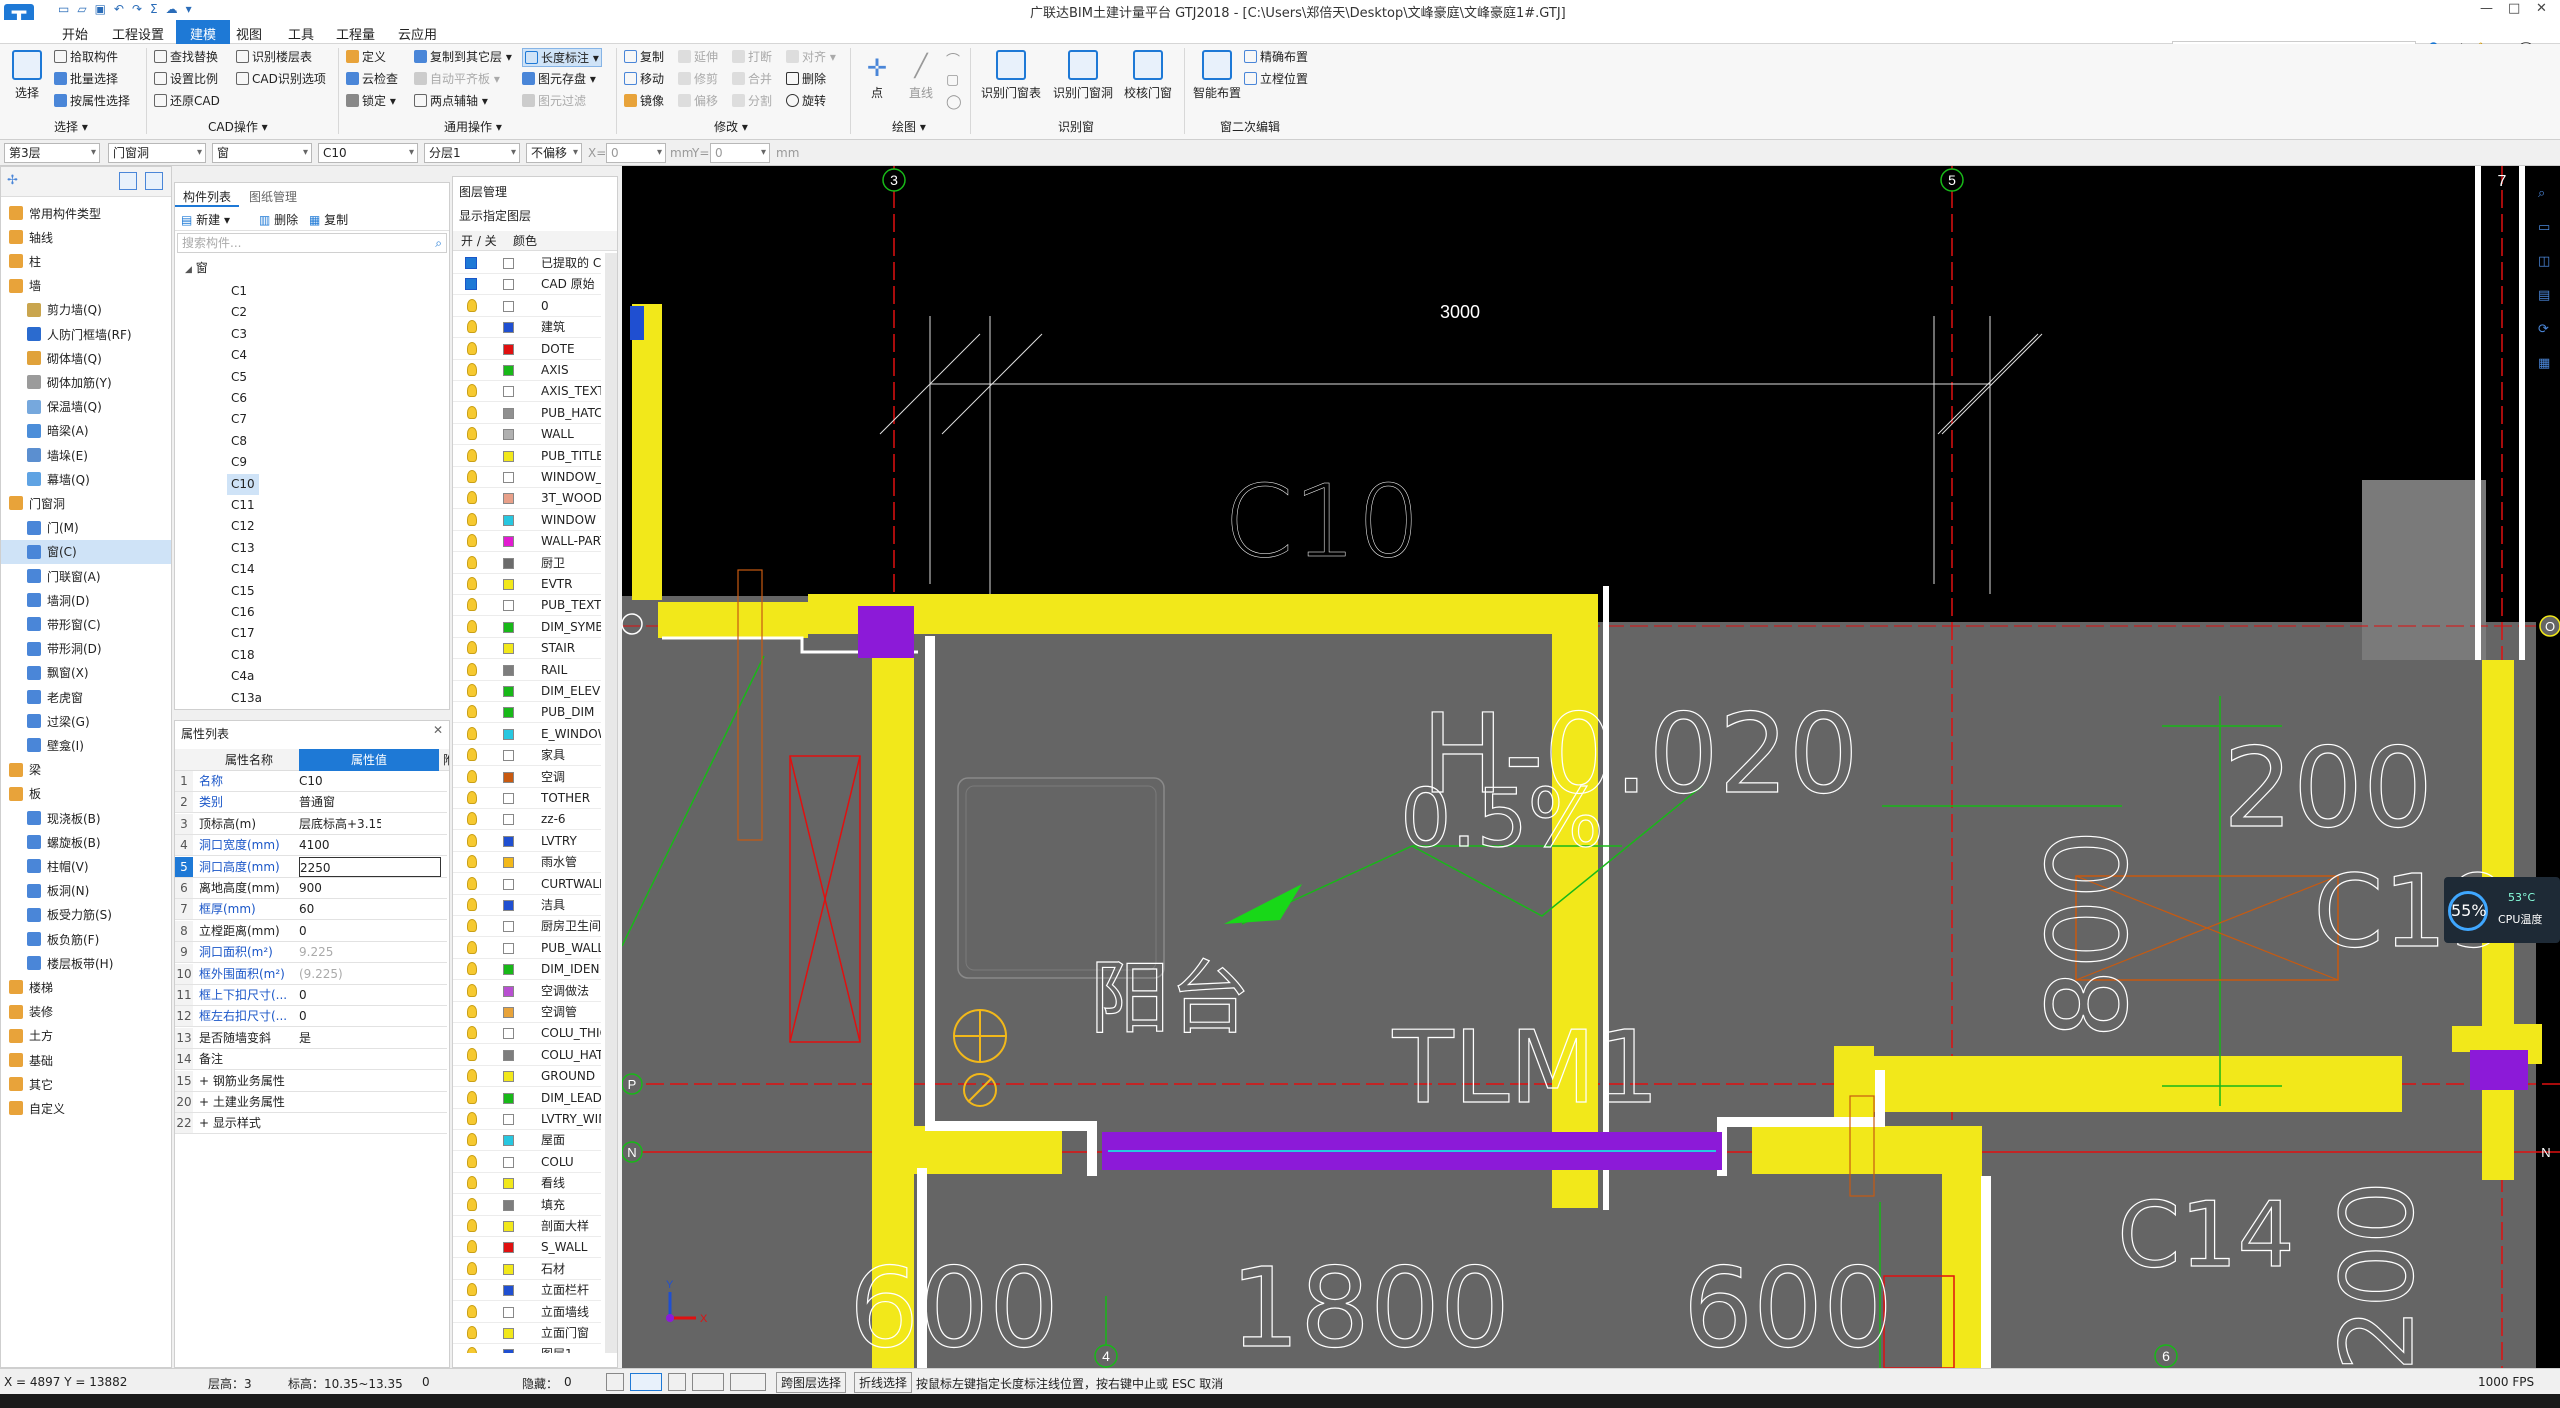  Describe the element at coordinates (301, 33) in the screenshot. I see `menu-tools: 工具` at that location.